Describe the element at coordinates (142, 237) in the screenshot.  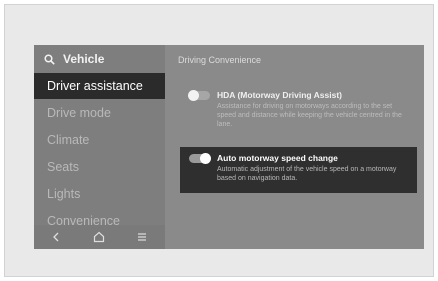
I see `menu-icon` at that location.